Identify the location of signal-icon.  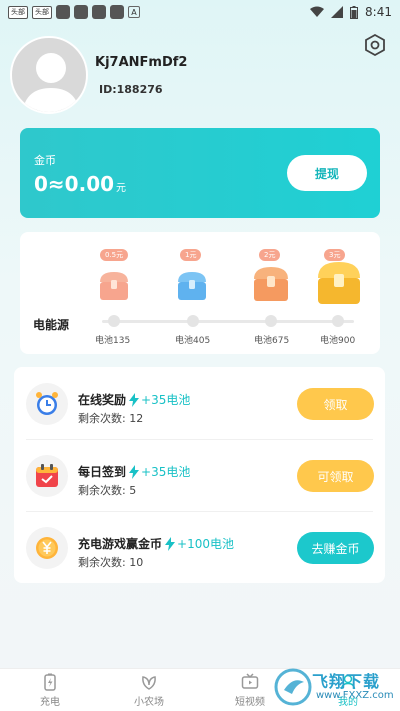
(337, 12).